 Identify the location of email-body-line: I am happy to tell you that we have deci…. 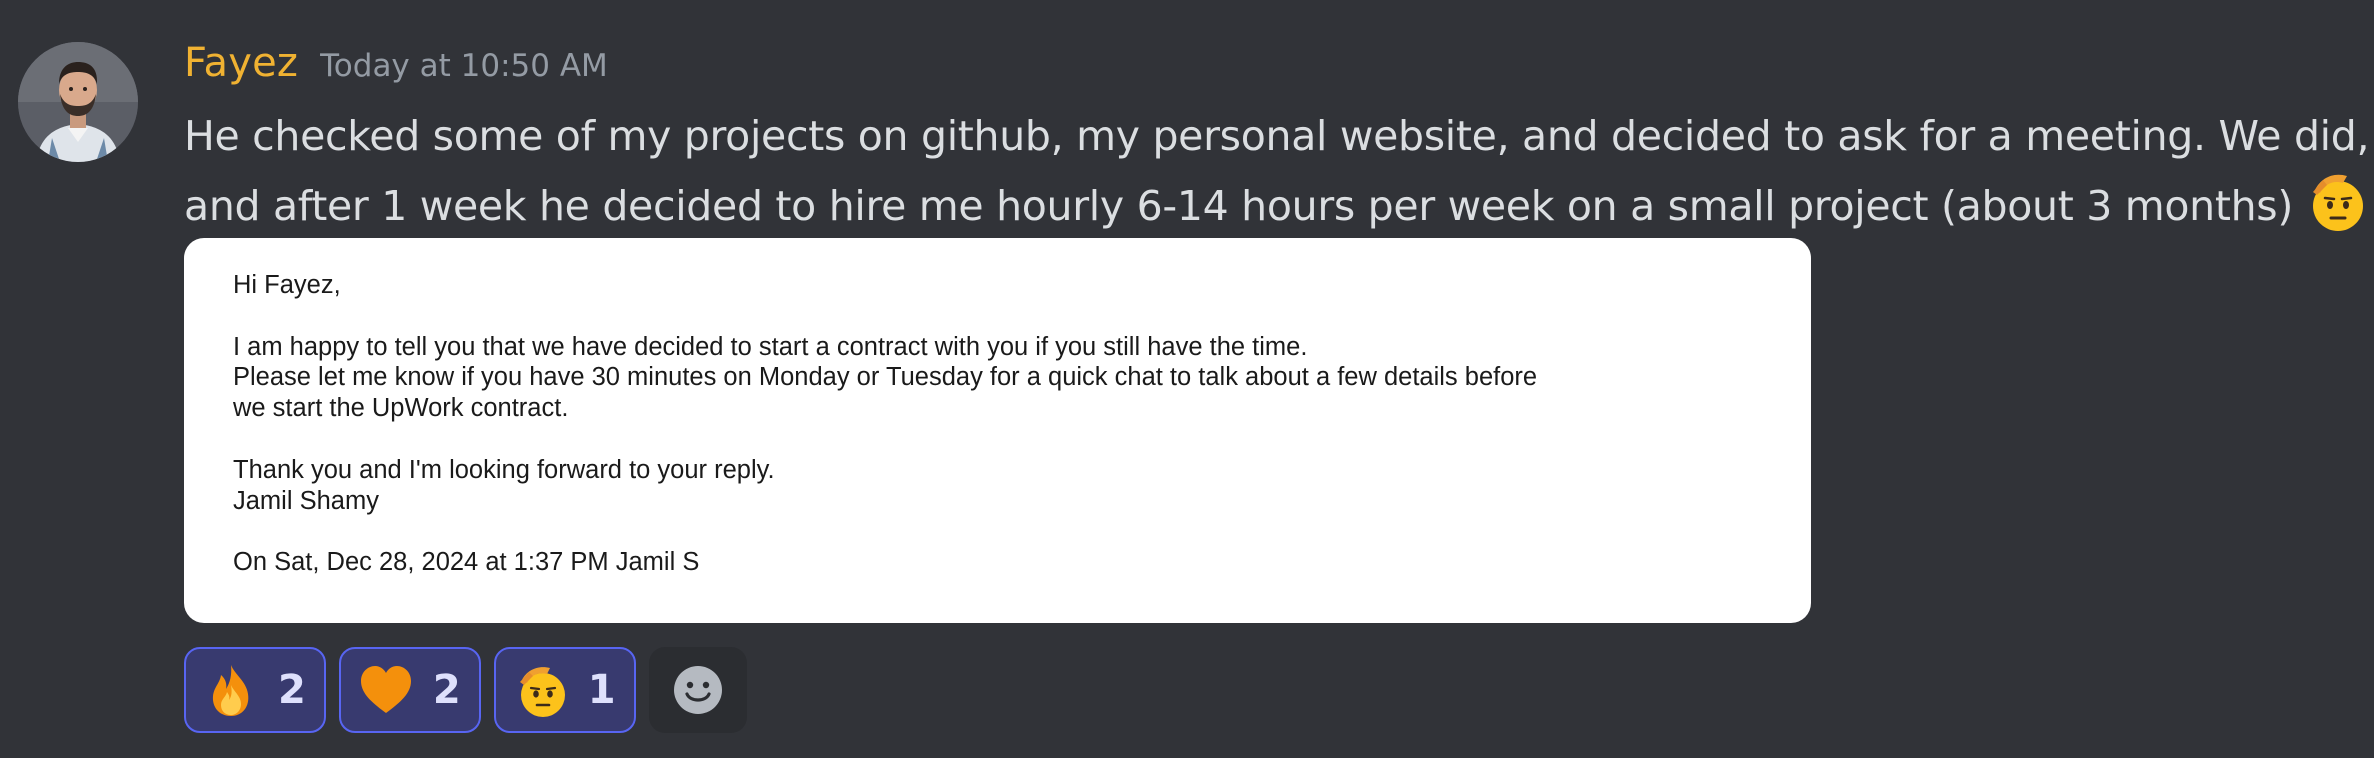
(770, 346).